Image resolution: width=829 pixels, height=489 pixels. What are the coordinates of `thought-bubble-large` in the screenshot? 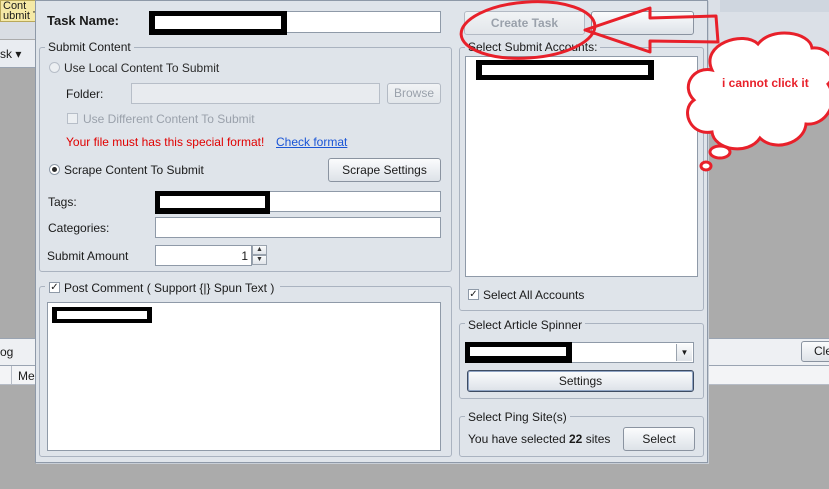 It's located at (720, 152).